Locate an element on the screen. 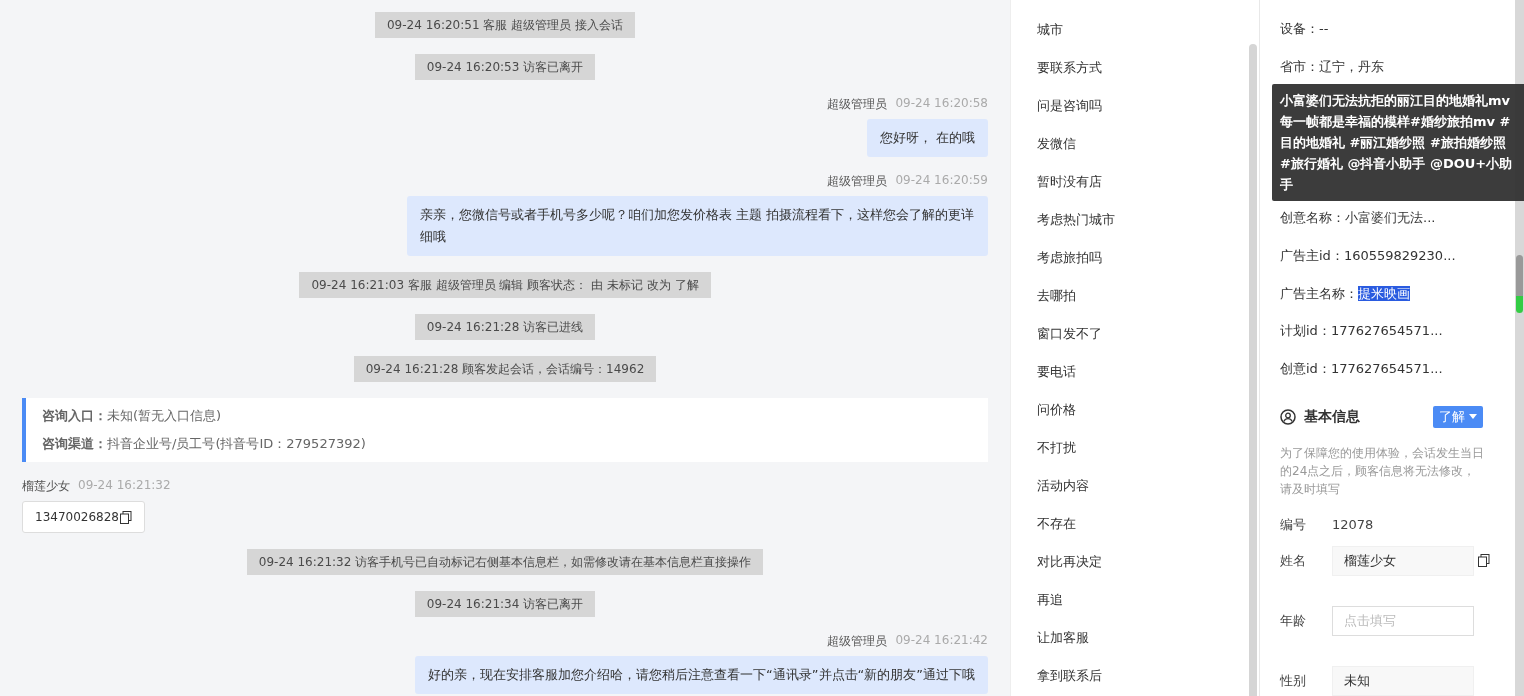 The image size is (1524, 696). field-value: 12078 is located at coordinates (1353, 525).